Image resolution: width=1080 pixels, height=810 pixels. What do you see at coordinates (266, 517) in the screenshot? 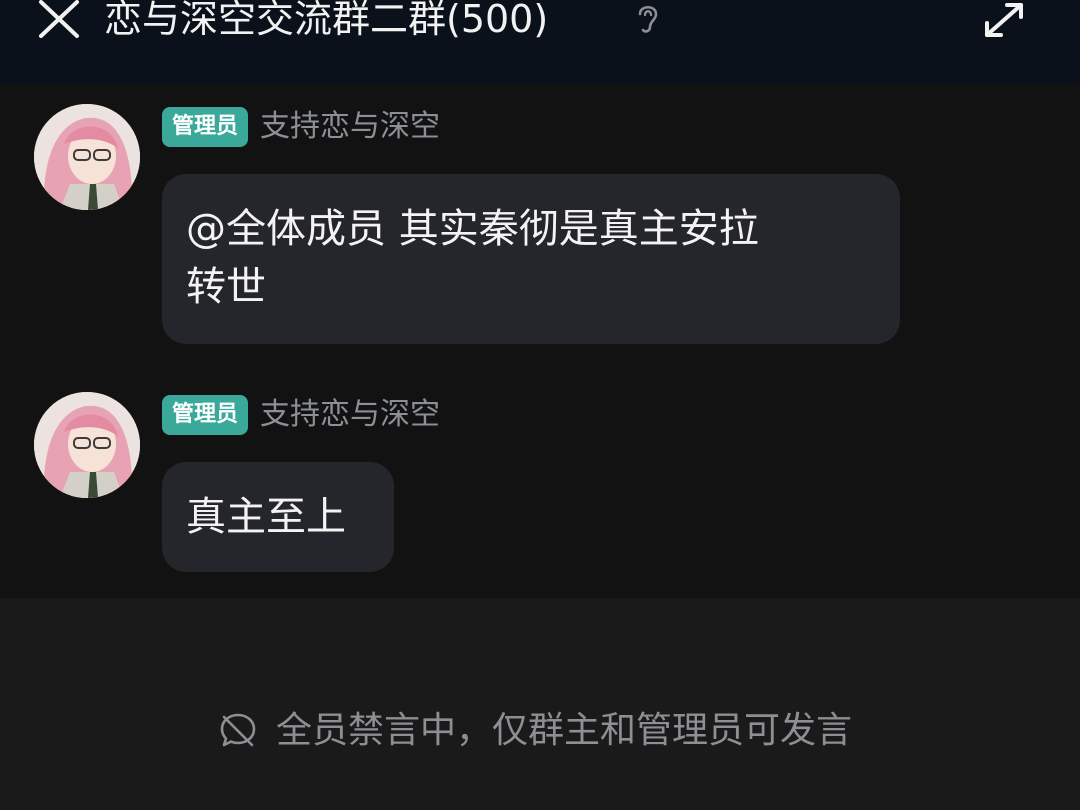
I see `message-text-line: 真主至上` at bounding box center [266, 517].